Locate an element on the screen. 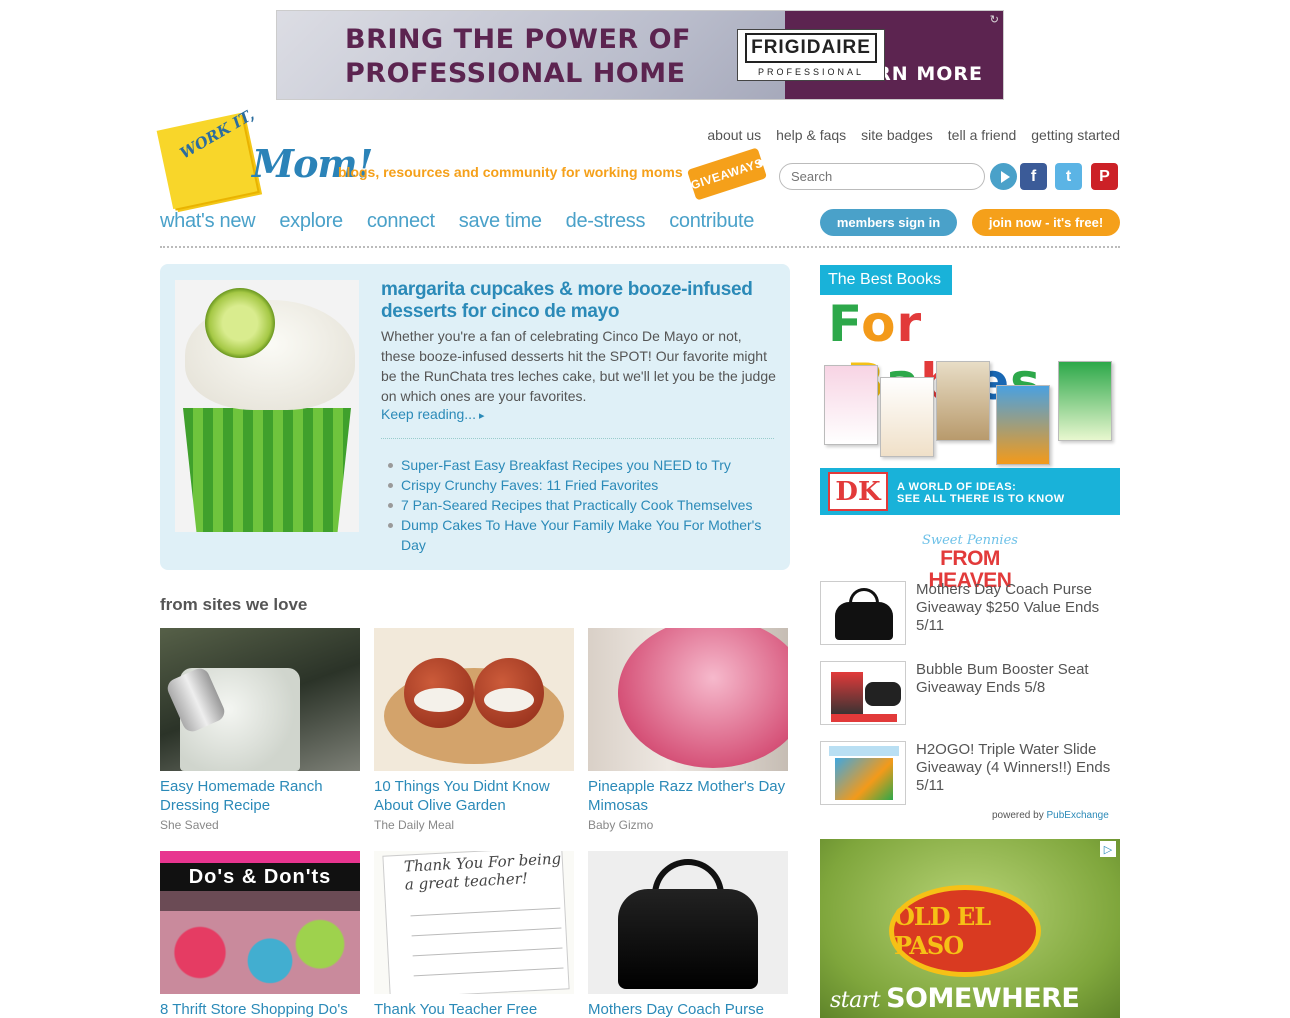 Image resolution: width=1290 pixels, height=1018 pixels. nav-whats-new: what's new is located at coordinates (208, 221).